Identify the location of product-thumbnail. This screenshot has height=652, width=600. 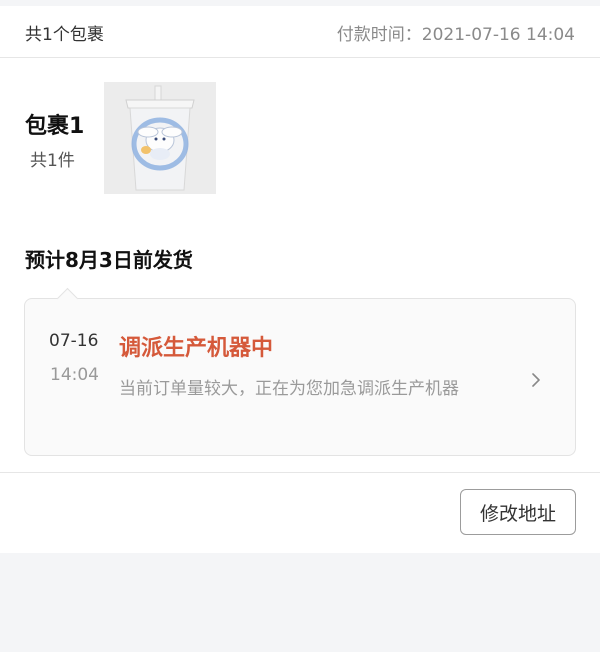
(160, 138).